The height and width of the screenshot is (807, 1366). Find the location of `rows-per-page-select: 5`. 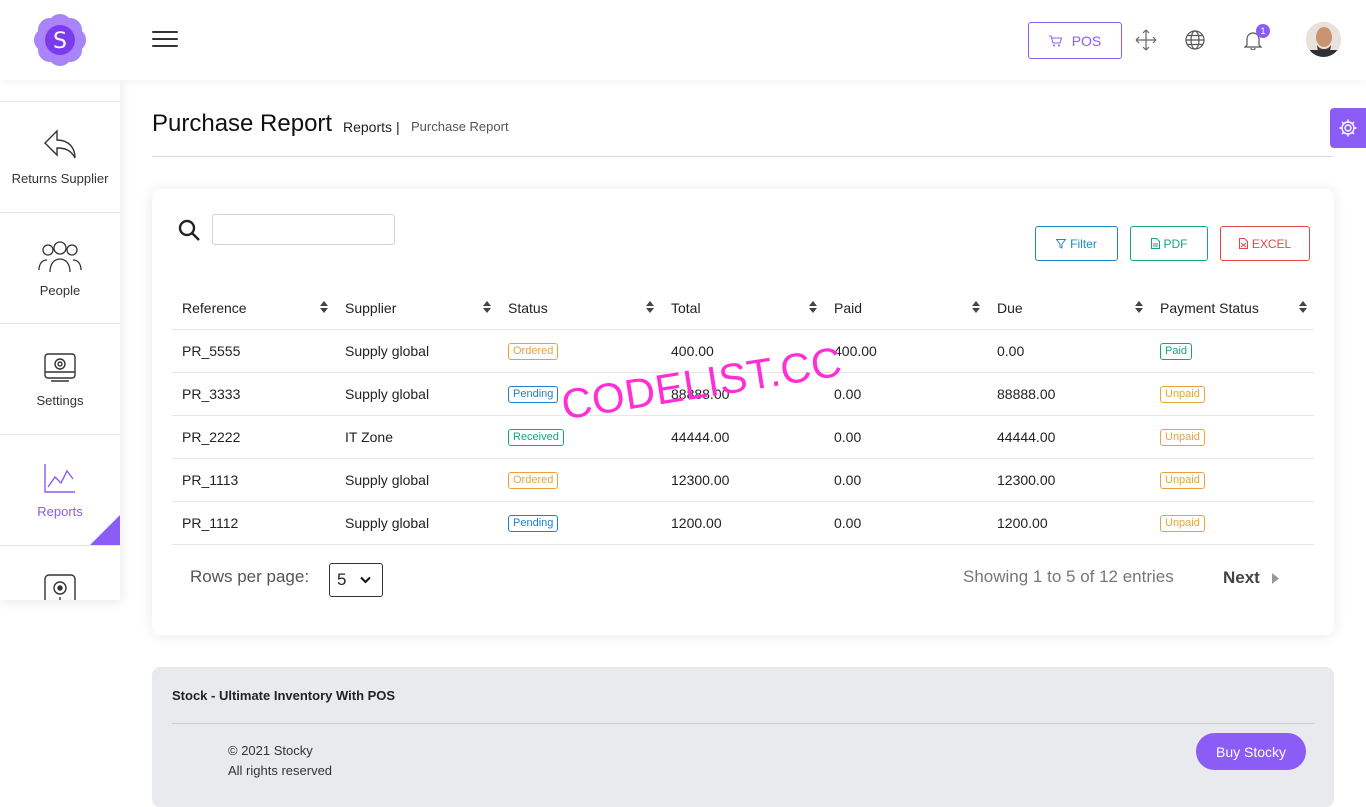

rows-per-page-select: 5 is located at coordinates (356, 580).